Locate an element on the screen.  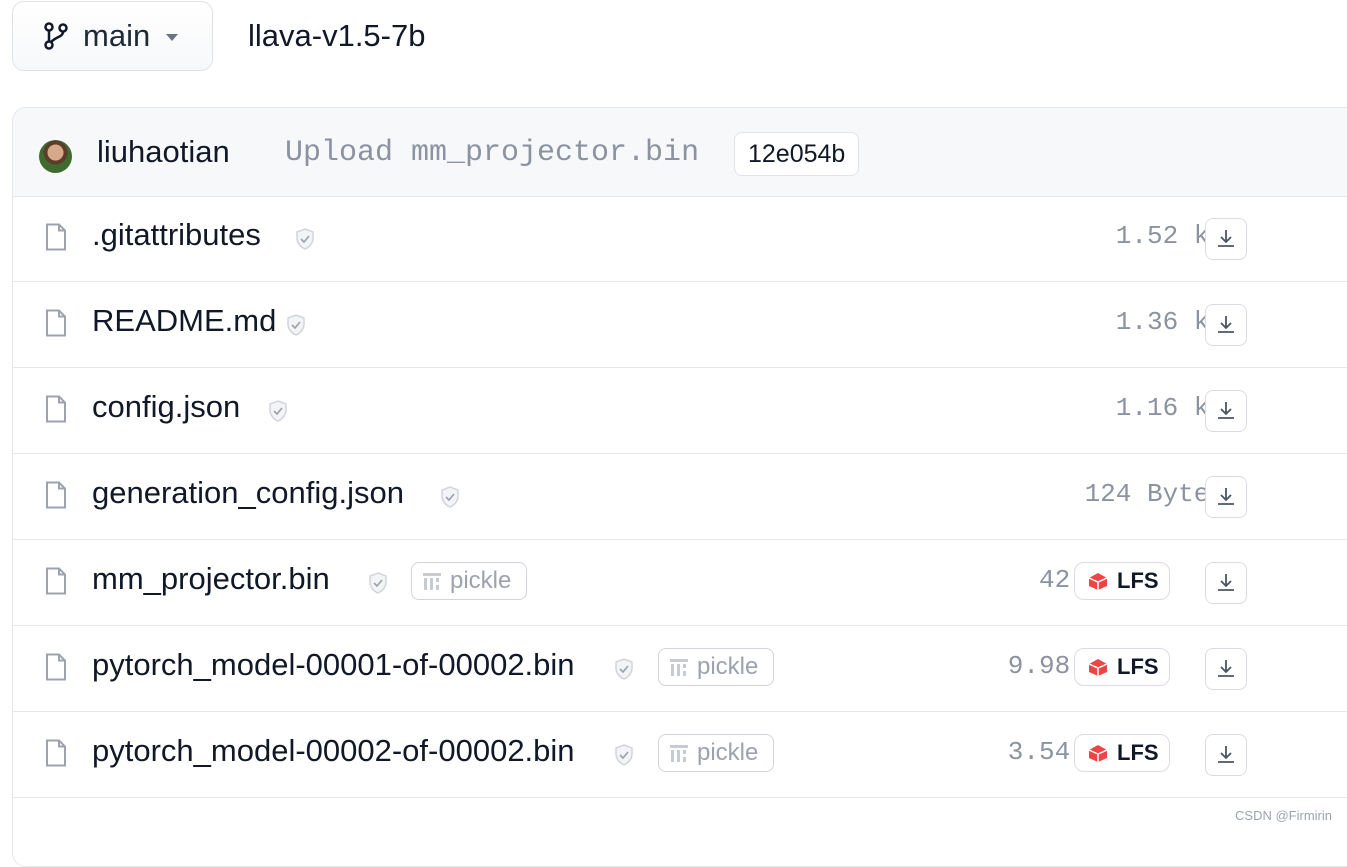
chevron-down-icon is located at coordinates (172, 37).